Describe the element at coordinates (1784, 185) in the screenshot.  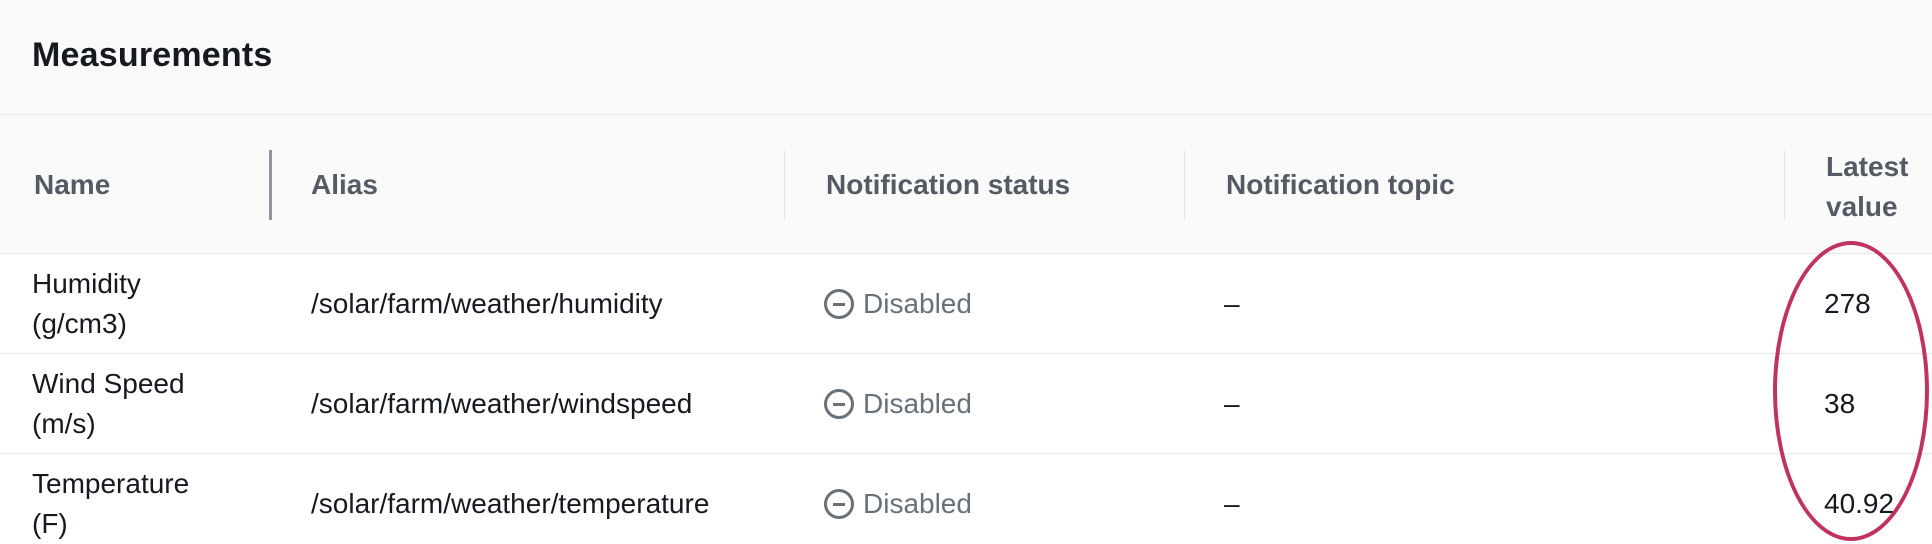
I see `column-resize-handle-notification-topic` at that location.